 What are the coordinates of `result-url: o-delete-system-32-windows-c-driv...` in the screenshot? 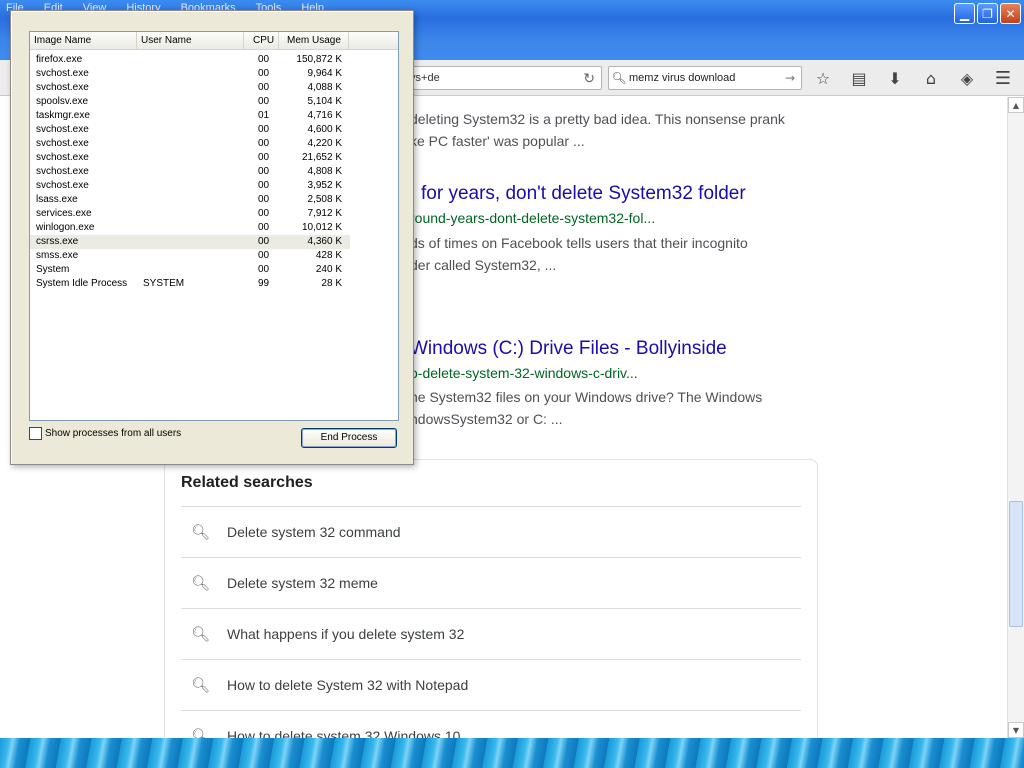 It's located at (524, 373).